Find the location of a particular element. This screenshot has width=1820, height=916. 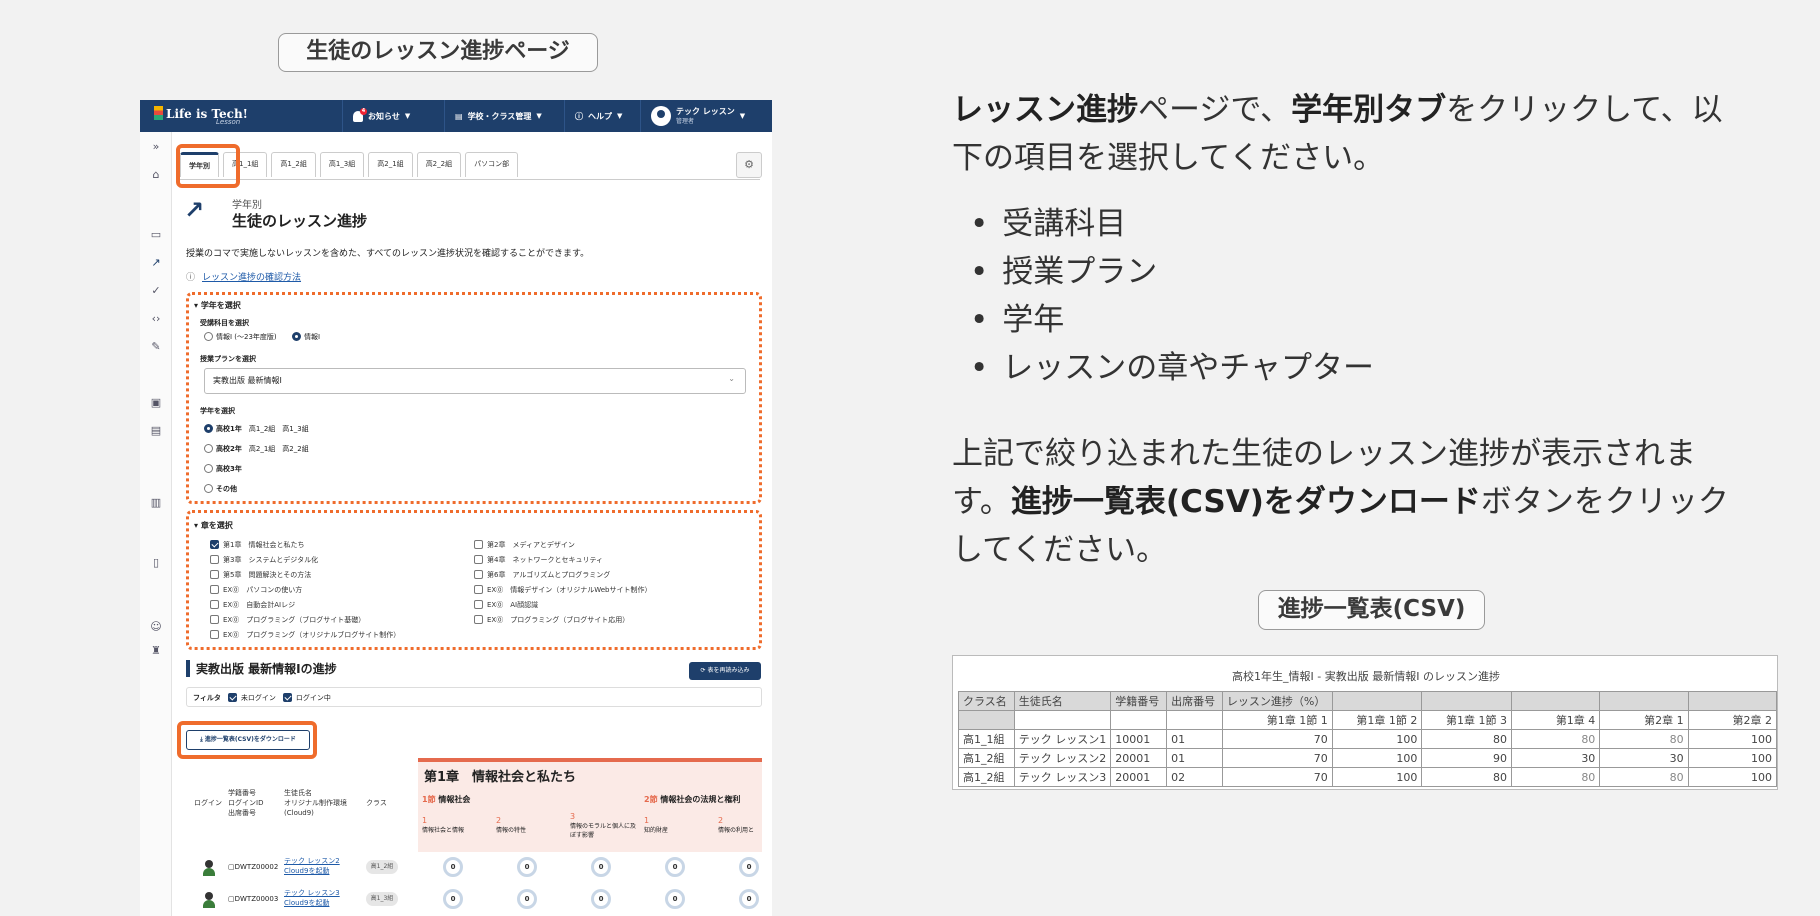

lesson-name: 情報の利用と is located at coordinates (736, 830).